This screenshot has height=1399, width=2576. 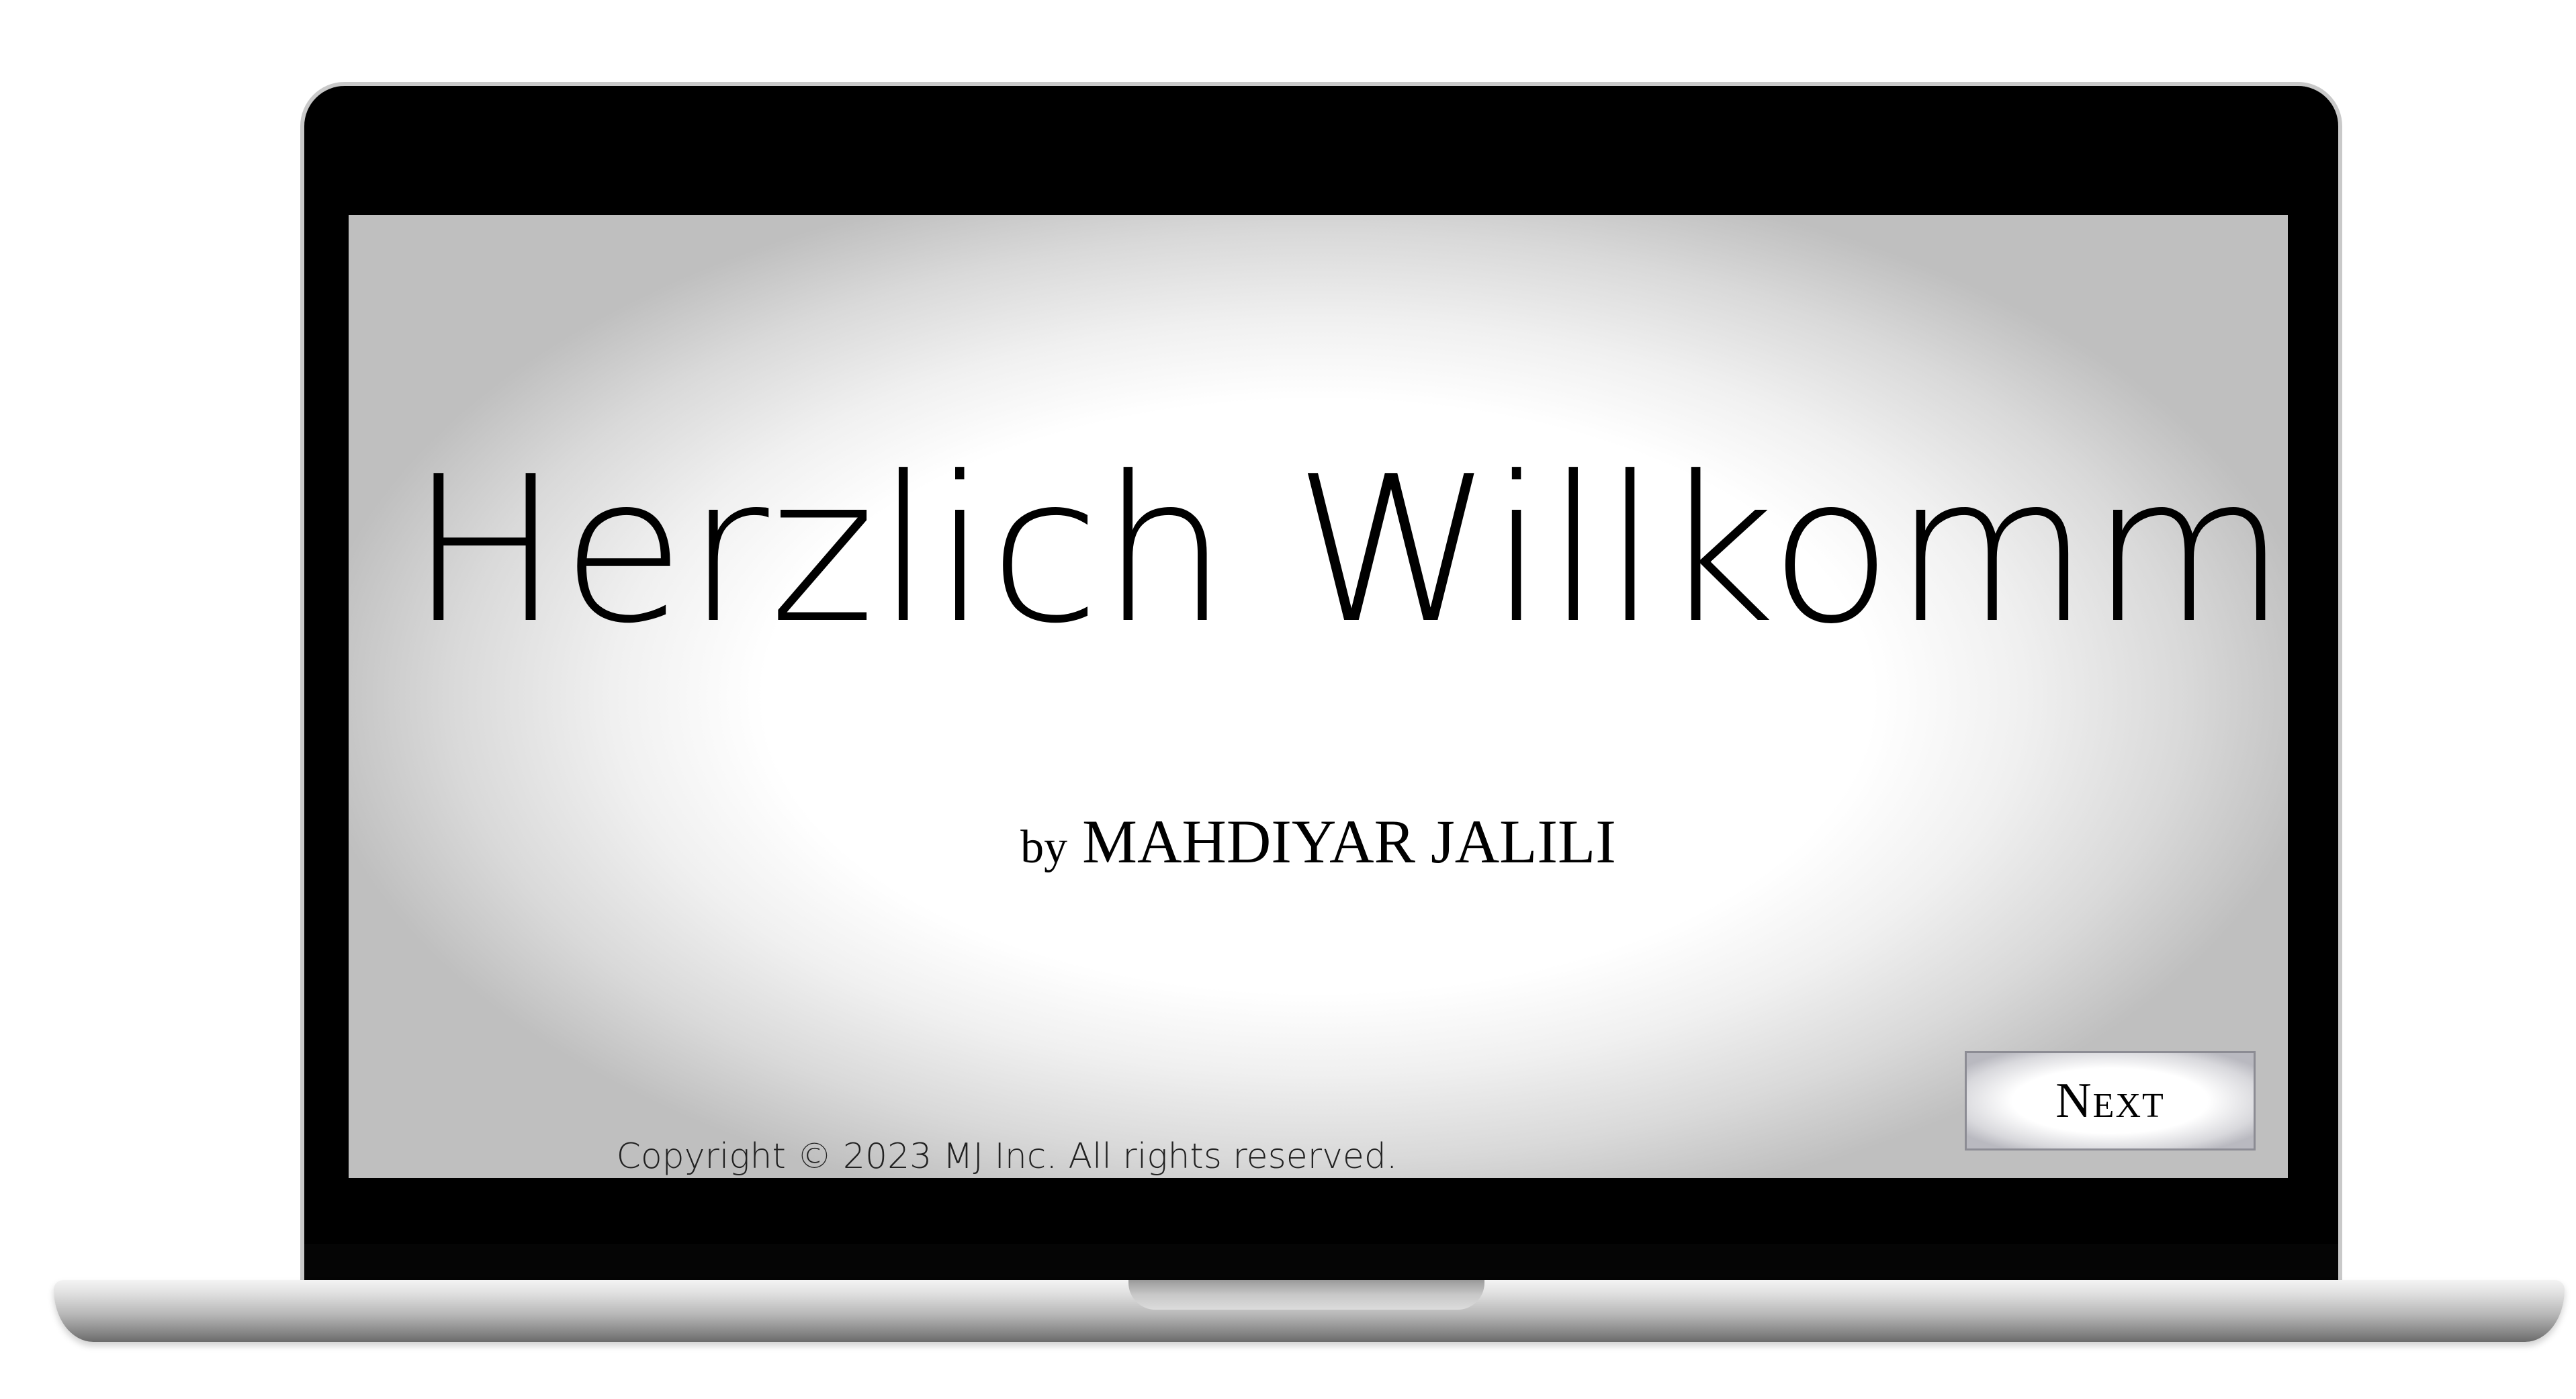 I want to click on next-button-label: Next, so click(x=2110, y=1100).